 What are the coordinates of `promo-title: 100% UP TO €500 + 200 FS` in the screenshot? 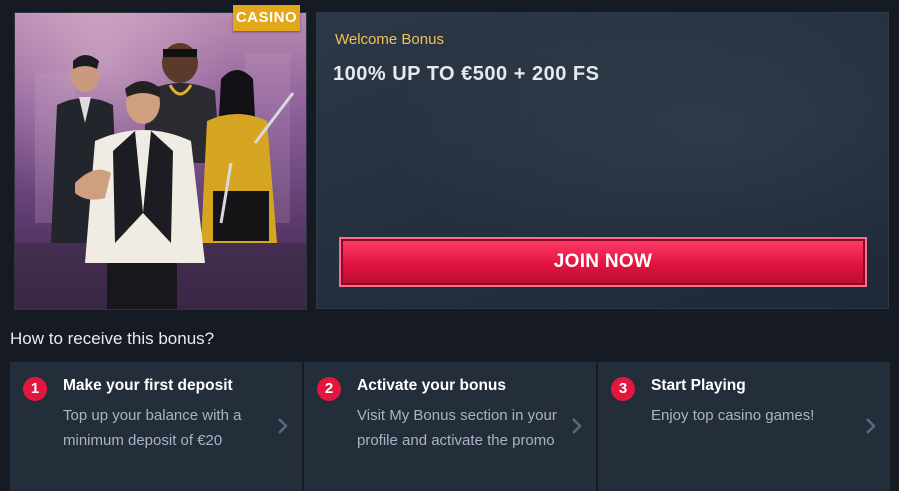 It's located at (466, 74).